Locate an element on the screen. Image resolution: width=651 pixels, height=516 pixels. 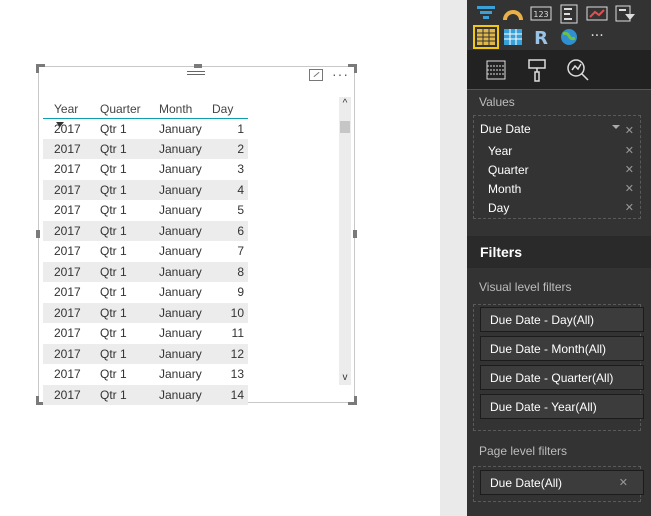
table-row: 2017 Qtr 1 January 5 is located at coordinates (145, 210).